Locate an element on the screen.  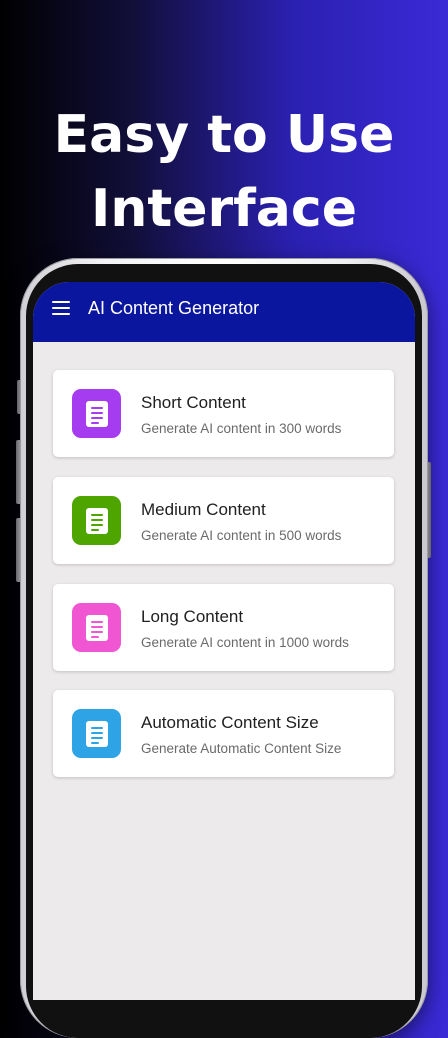
hamburger-menu-icon is located at coordinates (61, 308).